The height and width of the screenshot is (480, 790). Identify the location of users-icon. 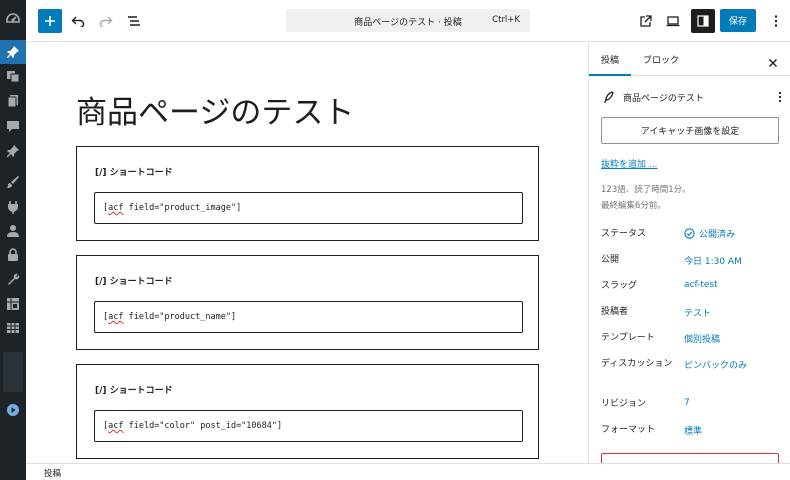
(13, 231).